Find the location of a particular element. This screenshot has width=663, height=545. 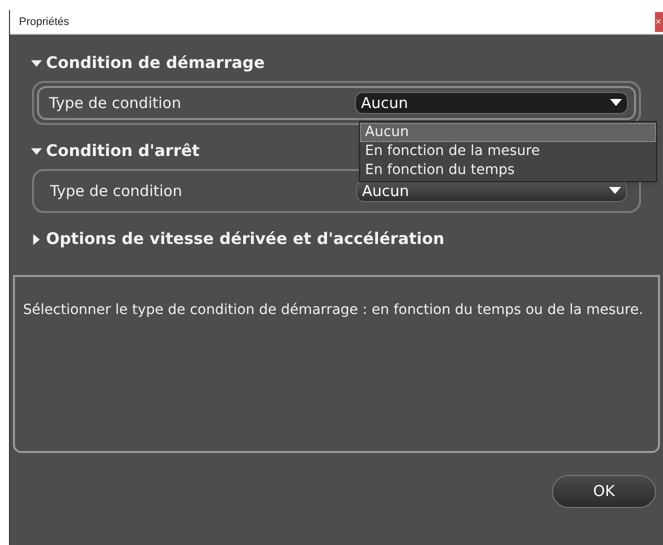

section-header: Condition de démarrage is located at coordinates (137, 63).